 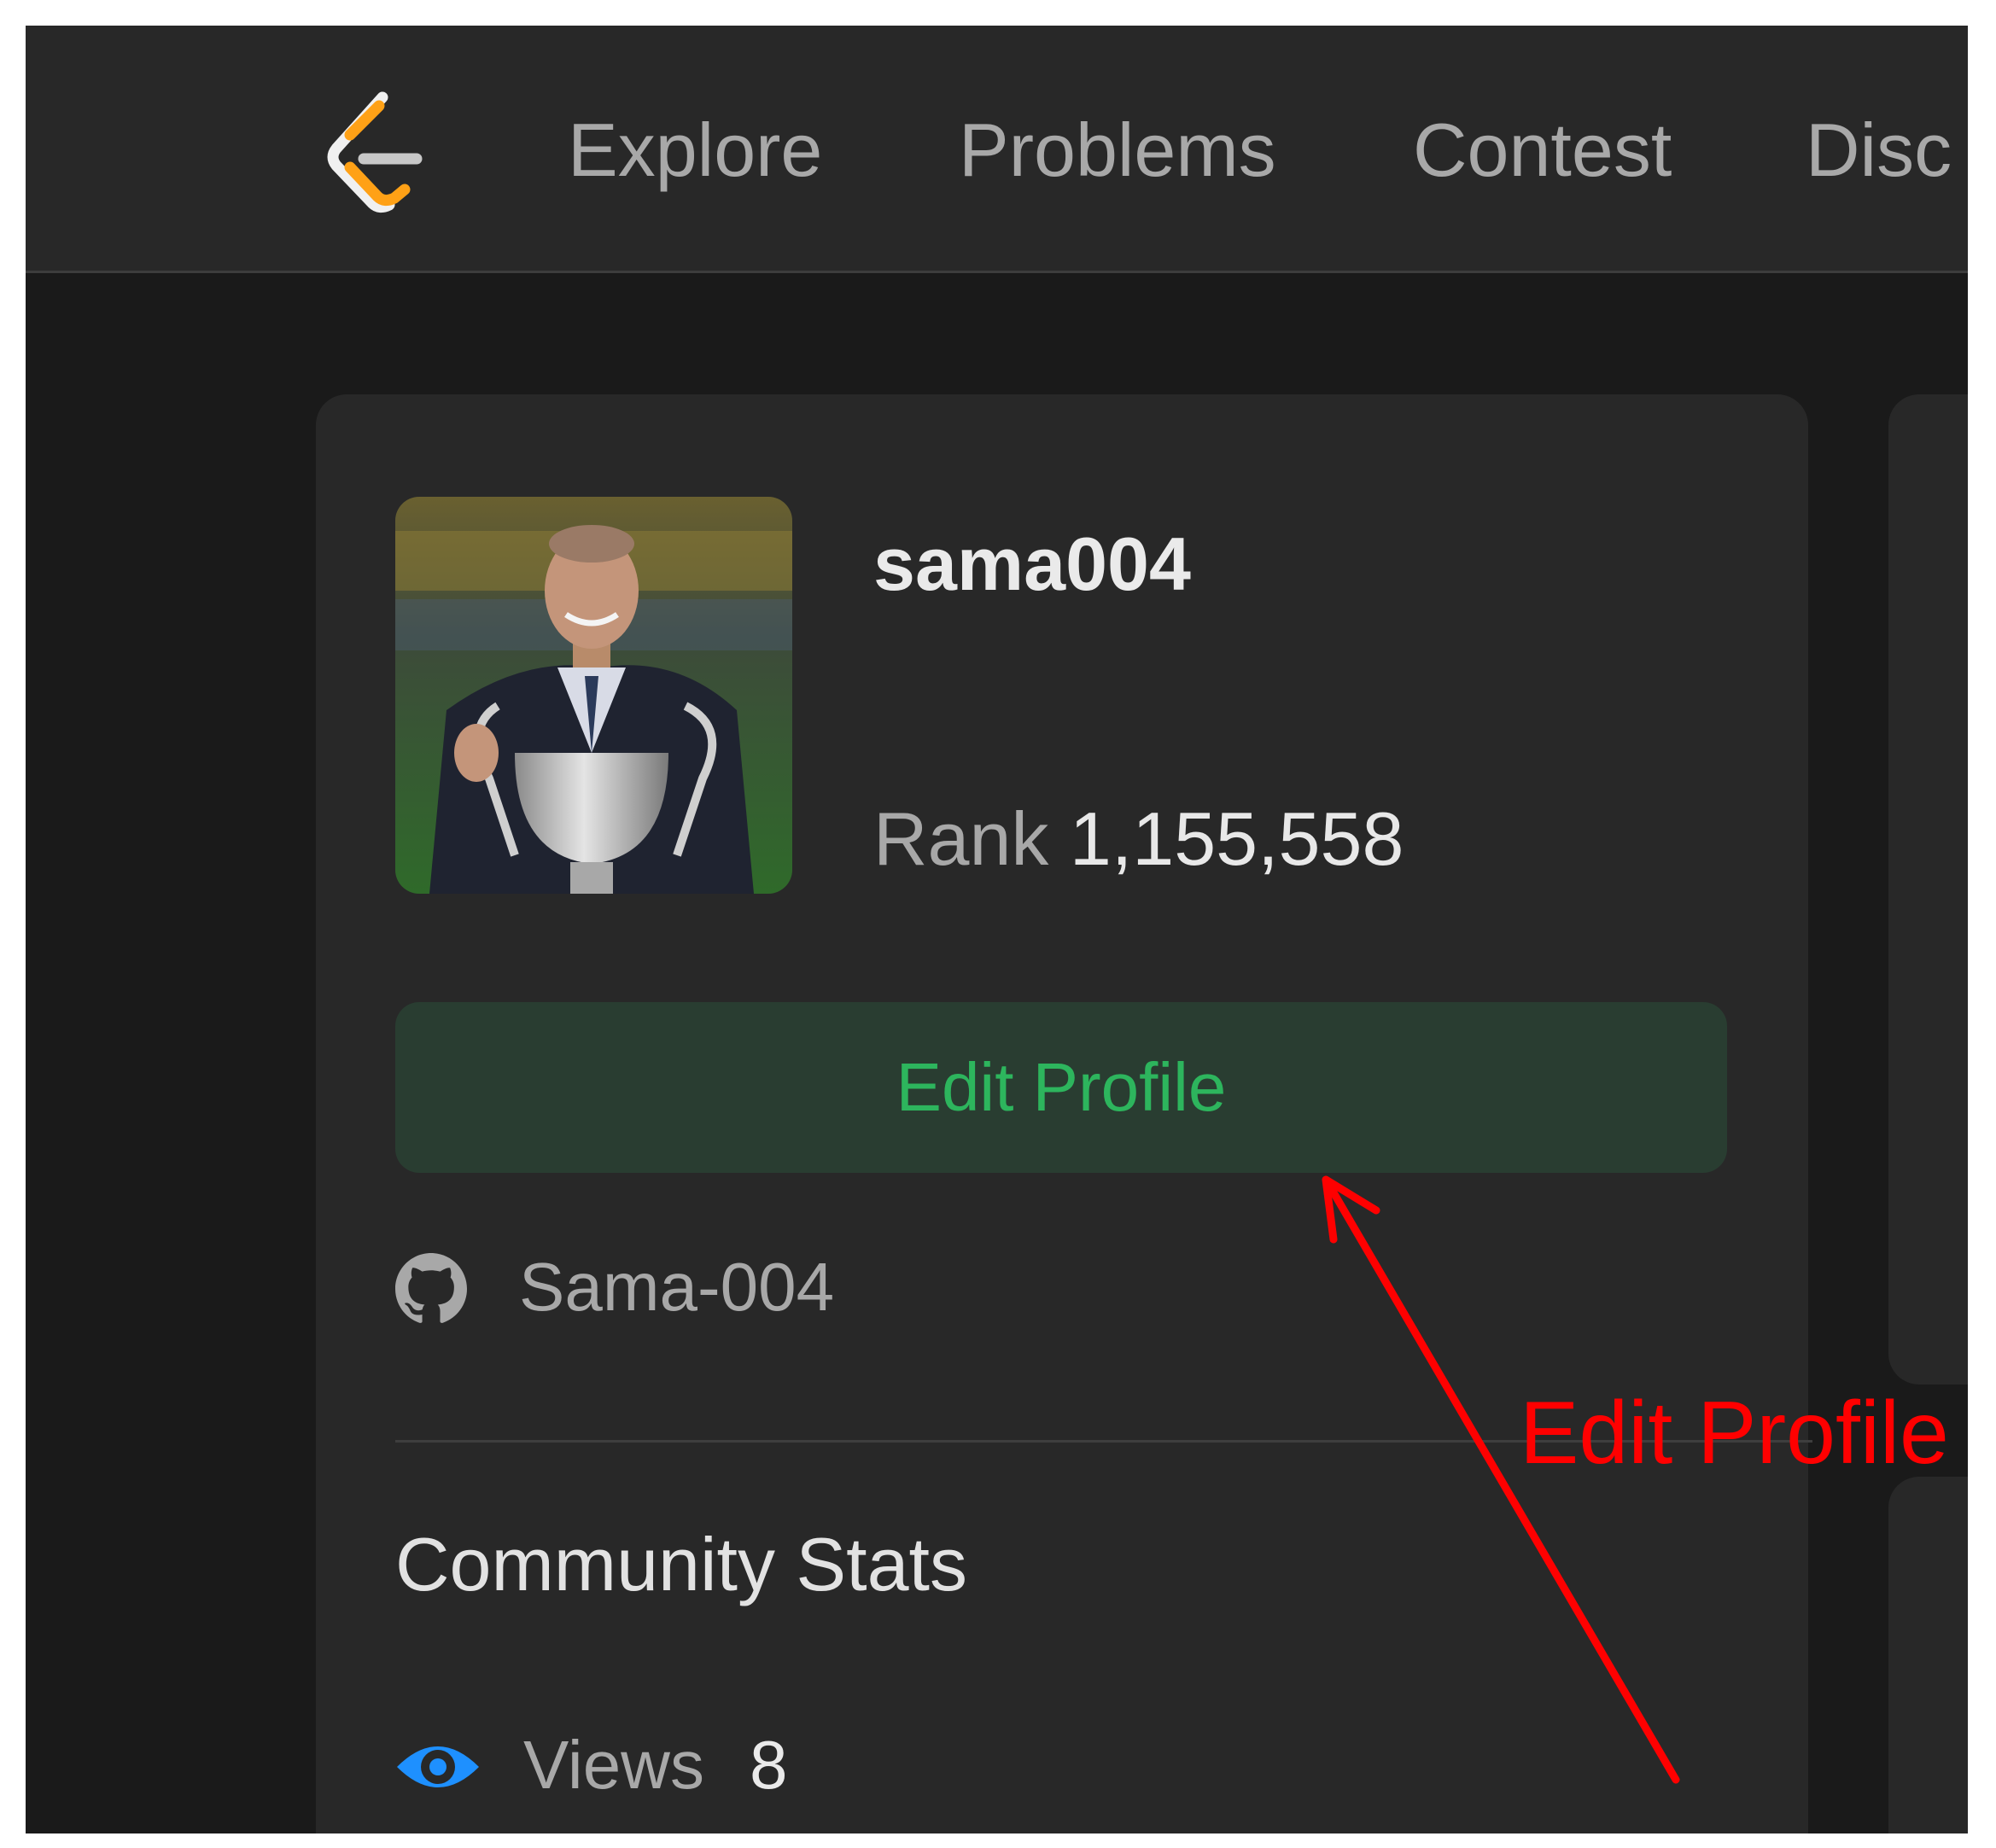 I want to click on avatar, so click(x=593, y=695).